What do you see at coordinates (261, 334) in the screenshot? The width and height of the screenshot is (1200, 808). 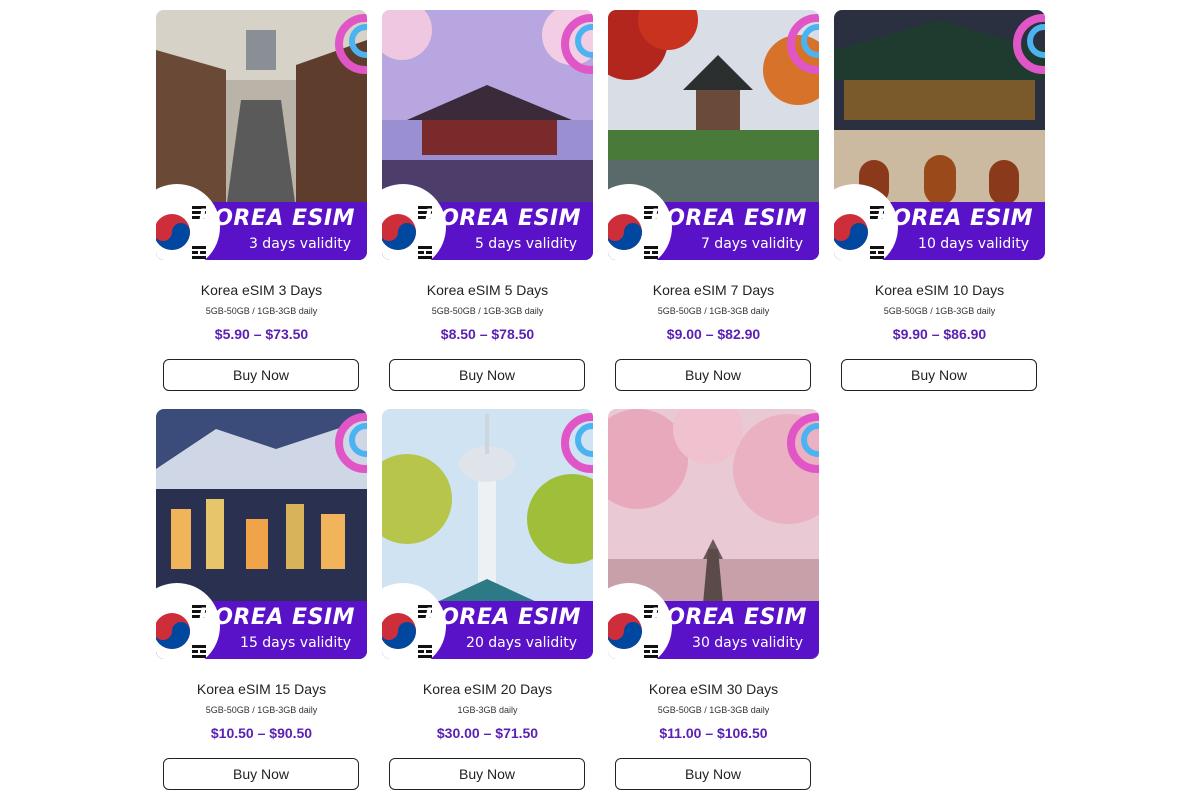 I see `product-price: $5.90 – $73.50` at bounding box center [261, 334].